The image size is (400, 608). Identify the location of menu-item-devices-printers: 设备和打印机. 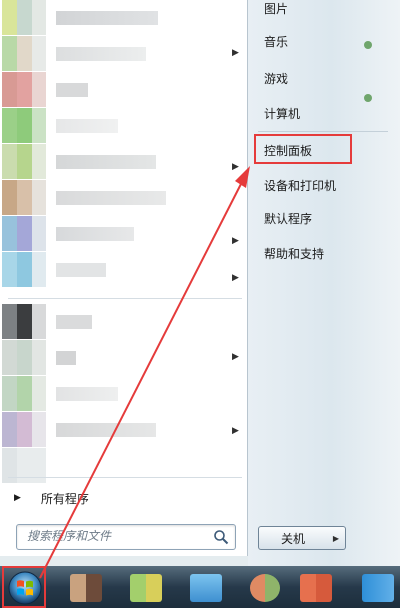
(300, 186).